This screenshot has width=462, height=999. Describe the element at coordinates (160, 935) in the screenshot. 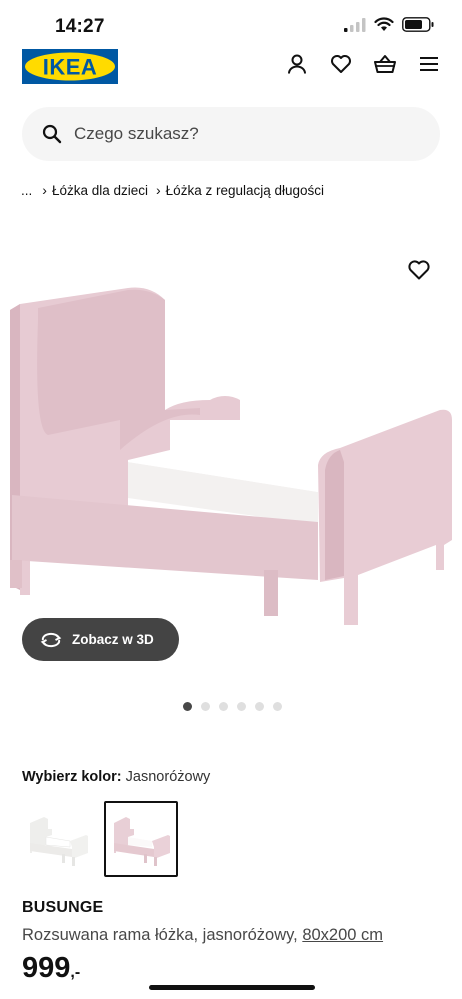

I see `product-description-text: Rozsuwana rama łóżka, jasnoróżowy,` at that location.